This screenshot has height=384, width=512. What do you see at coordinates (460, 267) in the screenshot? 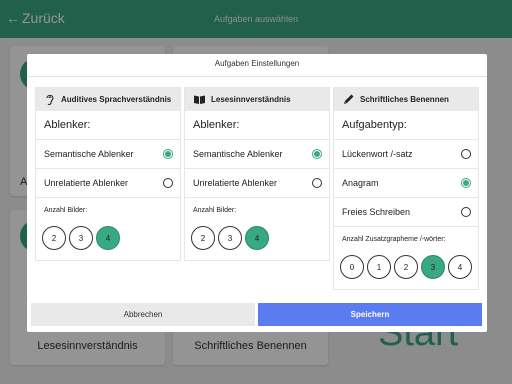
I see `chip-option: 4` at bounding box center [460, 267].